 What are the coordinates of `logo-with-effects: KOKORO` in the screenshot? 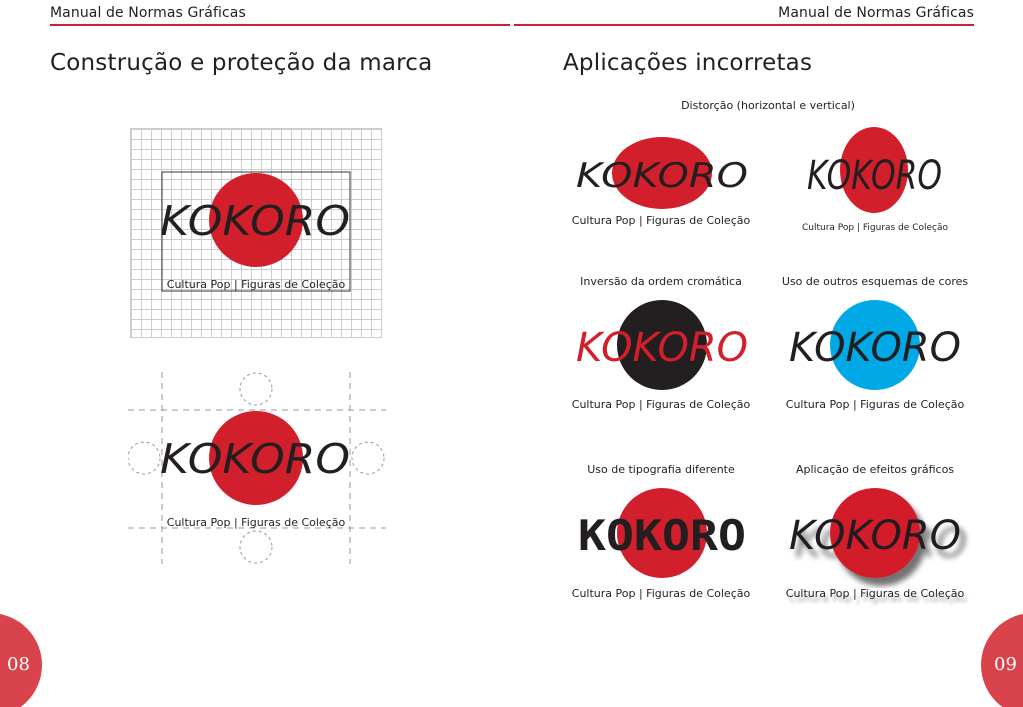 It's located at (875, 533).